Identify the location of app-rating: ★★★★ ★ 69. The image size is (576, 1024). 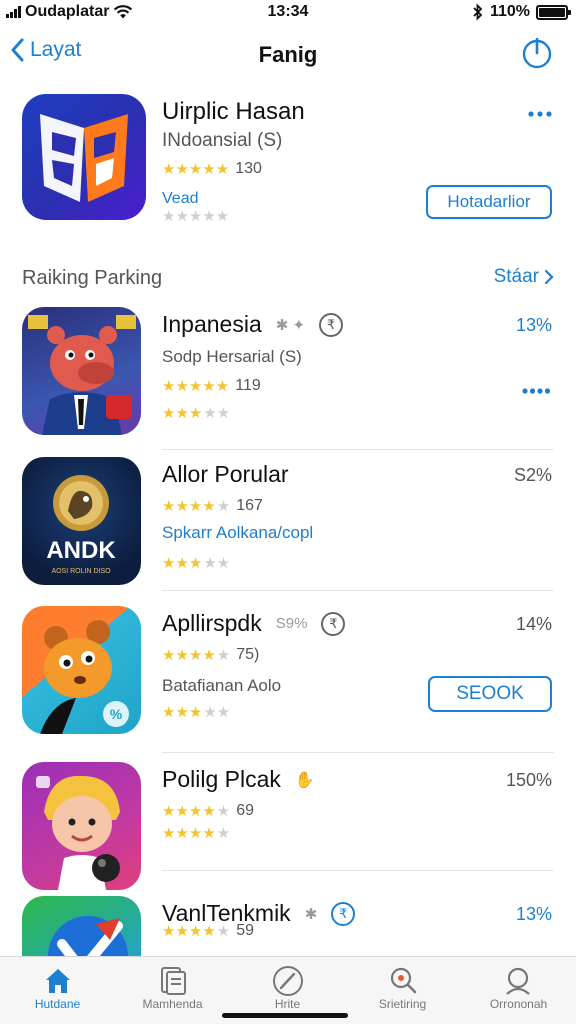
(208, 811).